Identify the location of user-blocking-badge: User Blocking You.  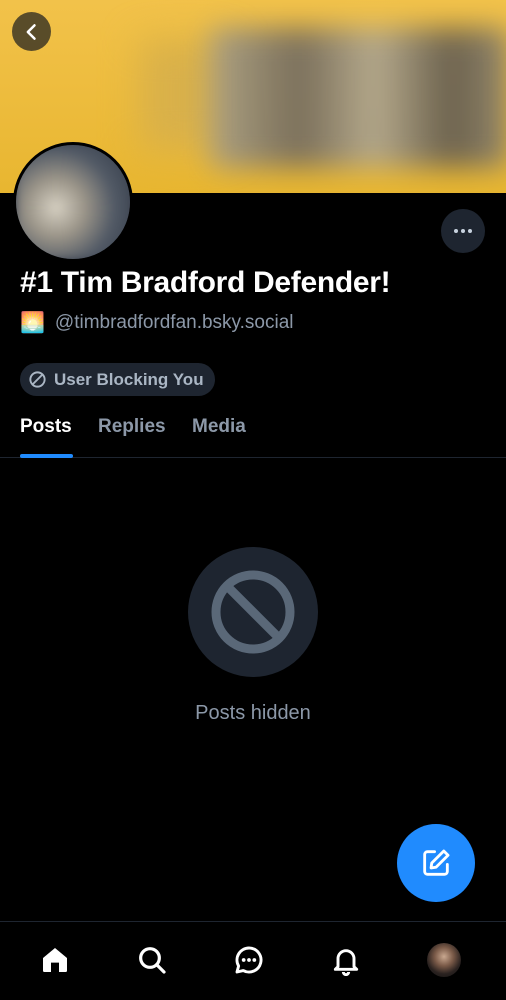
(117, 379).